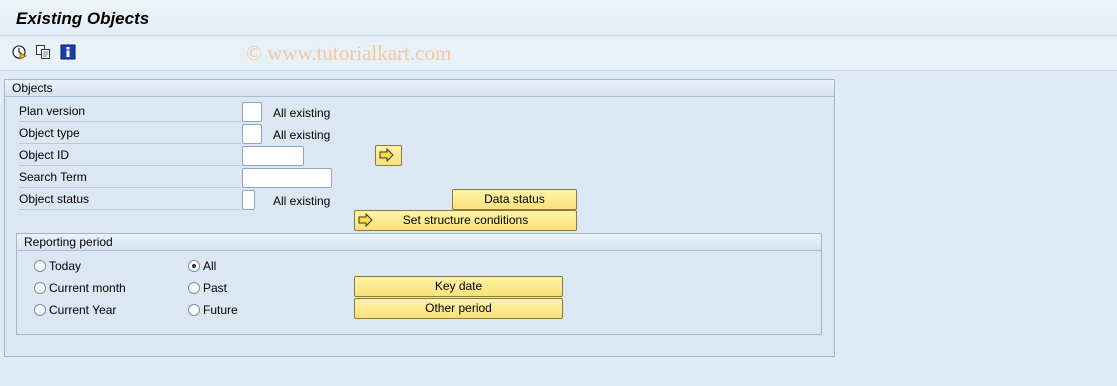 This screenshot has height=386, width=1117. Describe the element at coordinates (558, 54) in the screenshot. I see `application-toolbar` at that location.